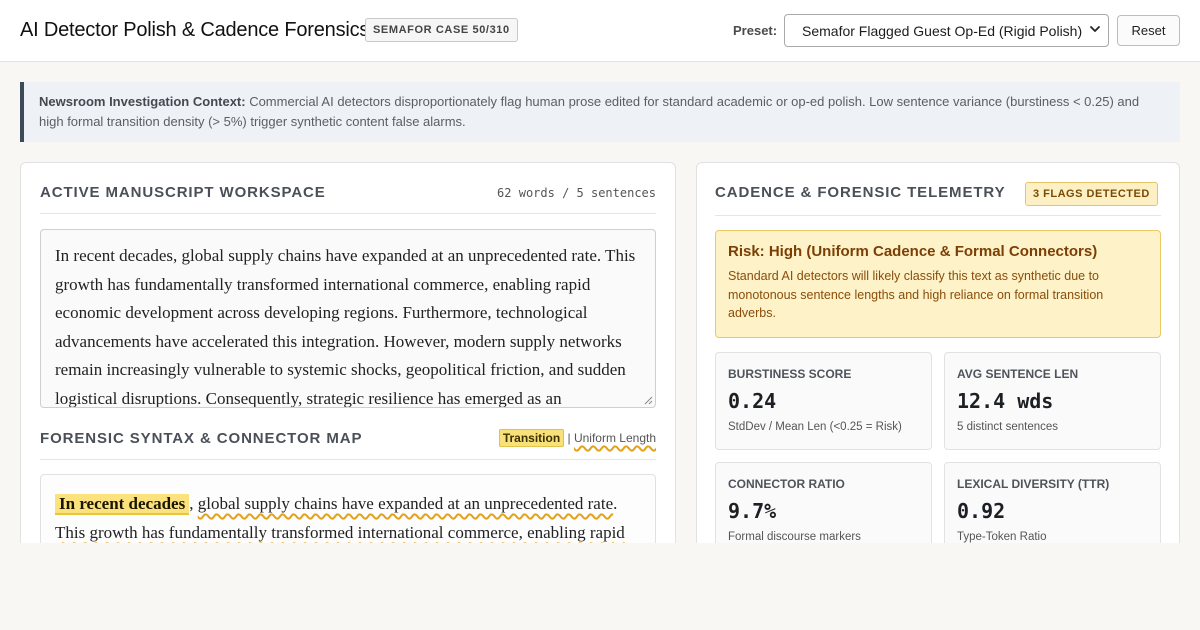 This screenshot has width=1200, height=630. Describe the element at coordinates (441, 30) in the screenshot. I see `case-badge: SEMAFOR CASE 50/310` at that location.